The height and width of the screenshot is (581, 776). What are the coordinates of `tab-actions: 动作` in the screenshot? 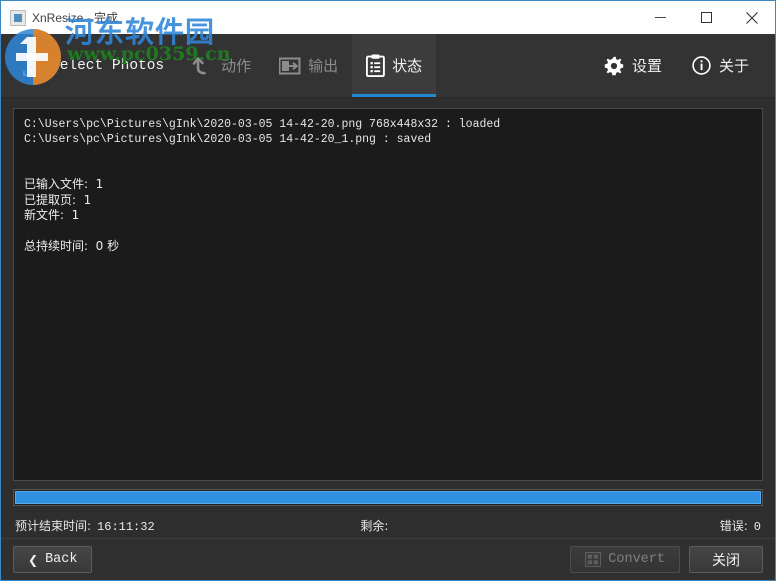 It's located at (221, 65).